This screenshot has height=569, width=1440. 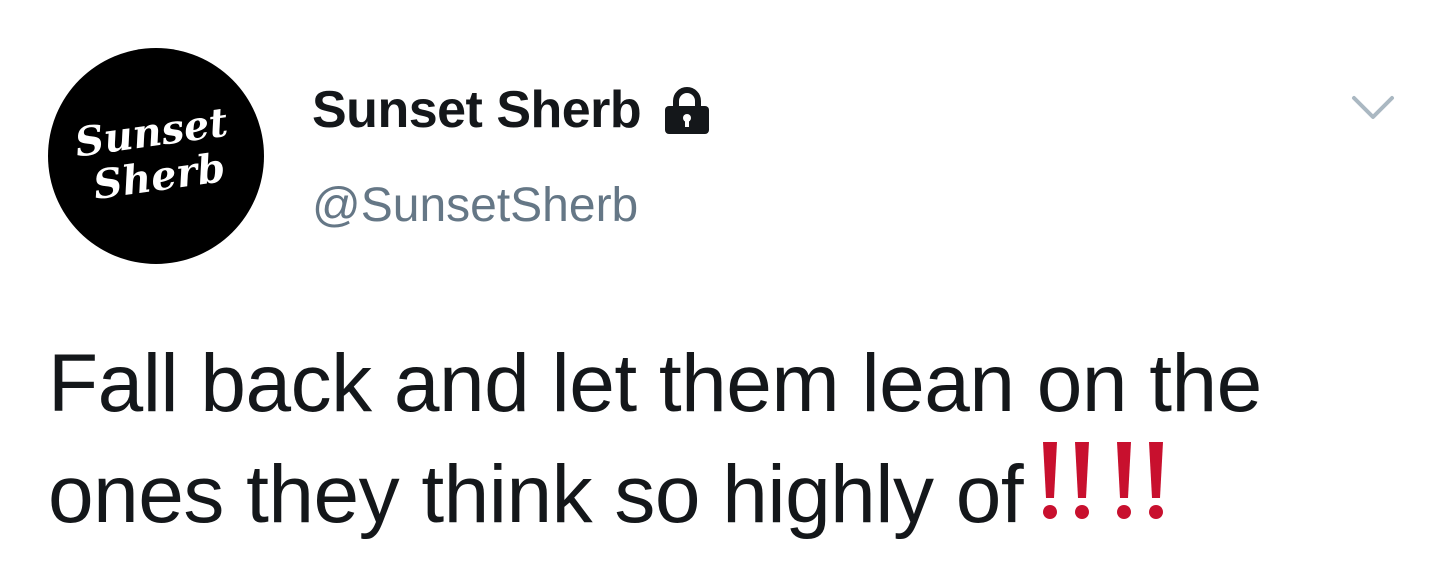 What do you see at coordinates (151, 154) in the screenshot?
I see `sunset-sherb-logo: Sunset Sherb` at bounding box center [151, 154].